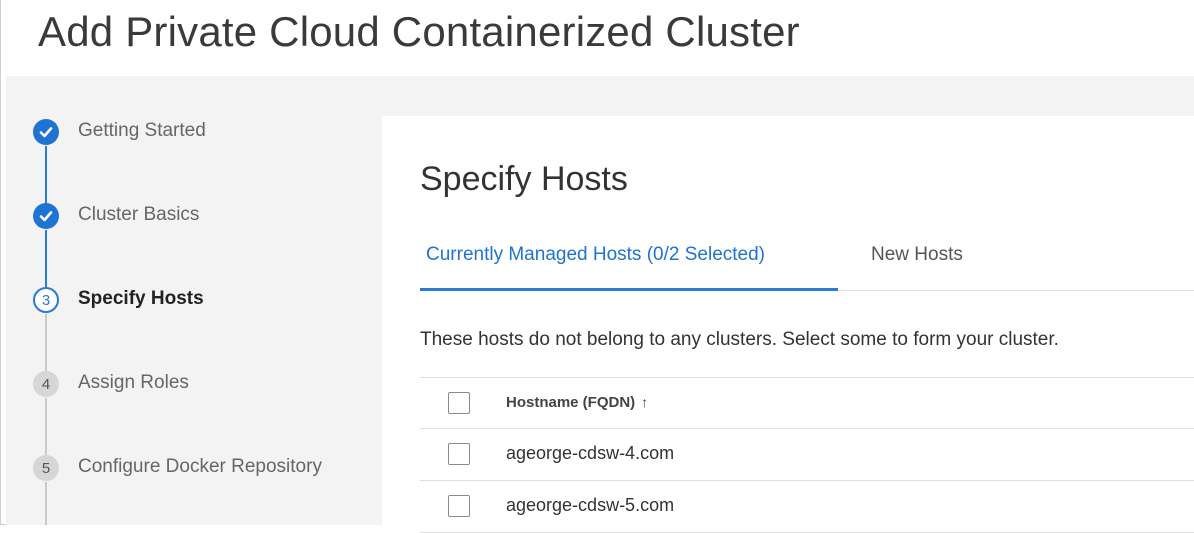 The width and height of the screenshot is (1194, 533). I want to click on step-label: Getting Started, so click(142, 130).